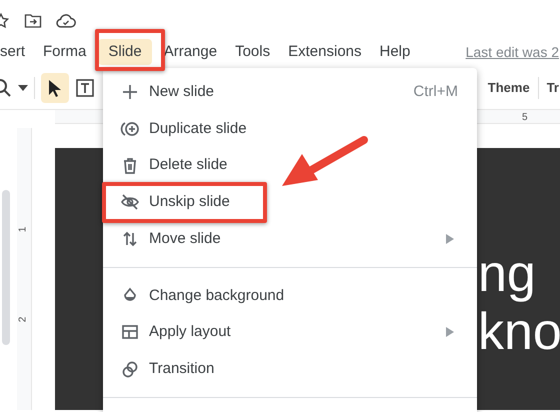 This screenshot has height=412, width=560. Describe the element at coordinates (23, 319) in the screenshot. I see `ruler-number: 2` at that location.